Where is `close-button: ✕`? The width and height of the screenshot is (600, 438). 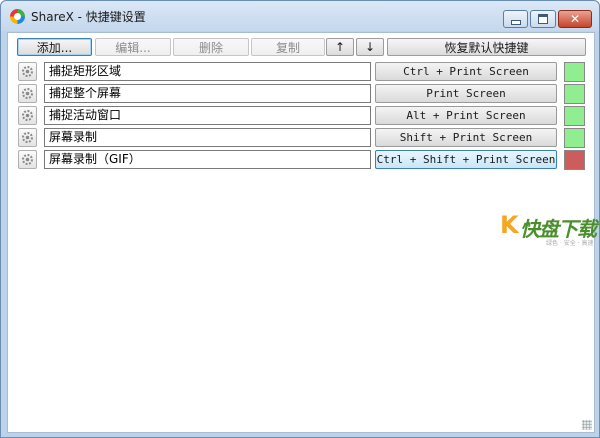 close-button: ✕ is located at coordinates (575, 19).